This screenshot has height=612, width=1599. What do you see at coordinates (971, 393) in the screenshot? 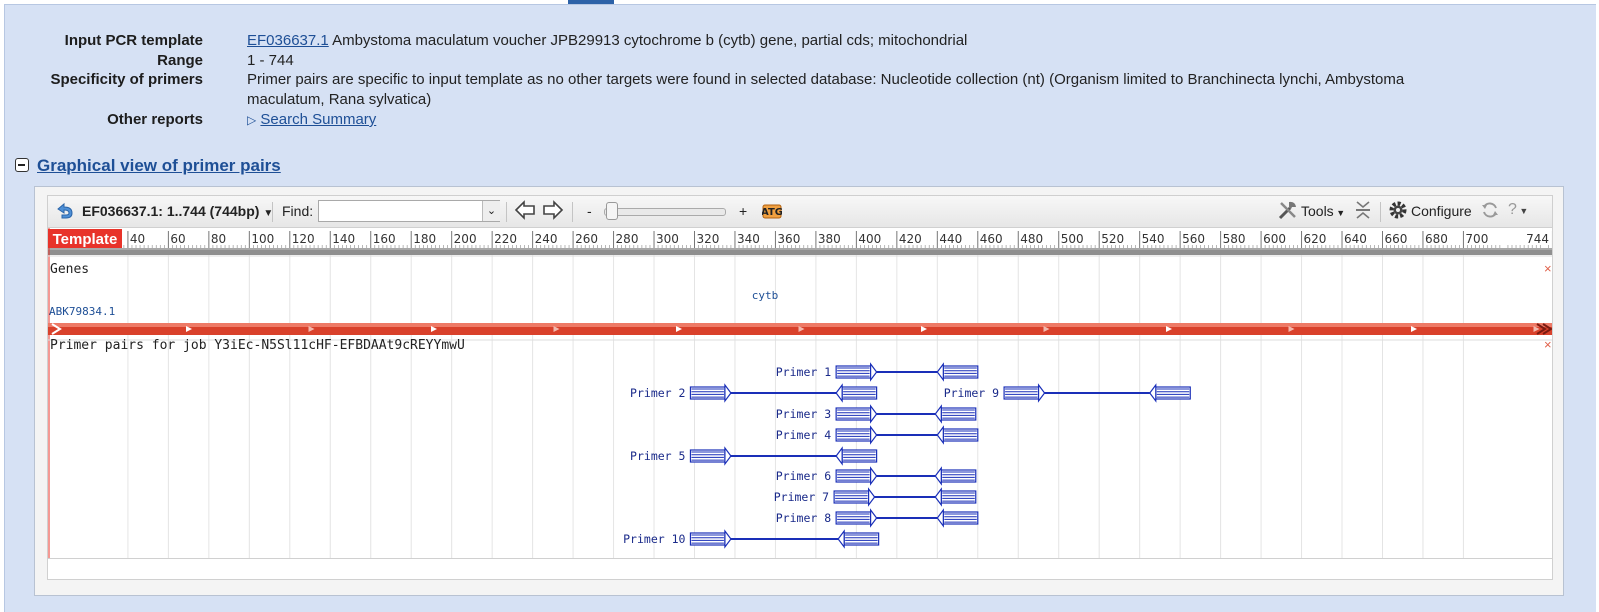
I see `primer-pair-label: Primer 9` at bounding box center [971, 393].